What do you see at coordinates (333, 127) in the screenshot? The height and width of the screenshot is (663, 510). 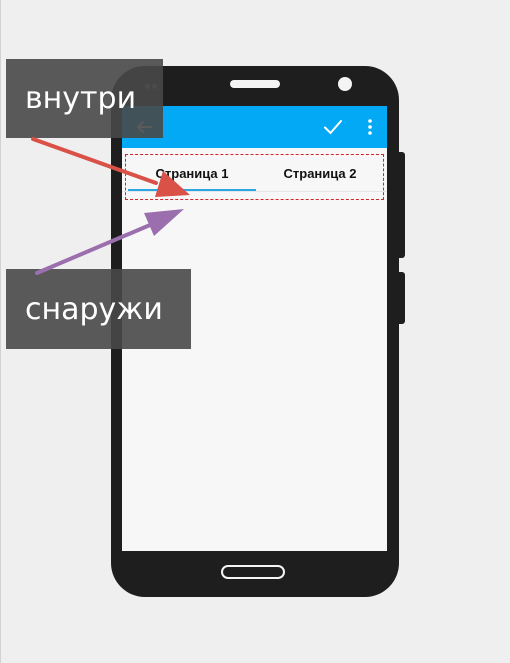 I see `check-icon` at bounding box center [333, 127].